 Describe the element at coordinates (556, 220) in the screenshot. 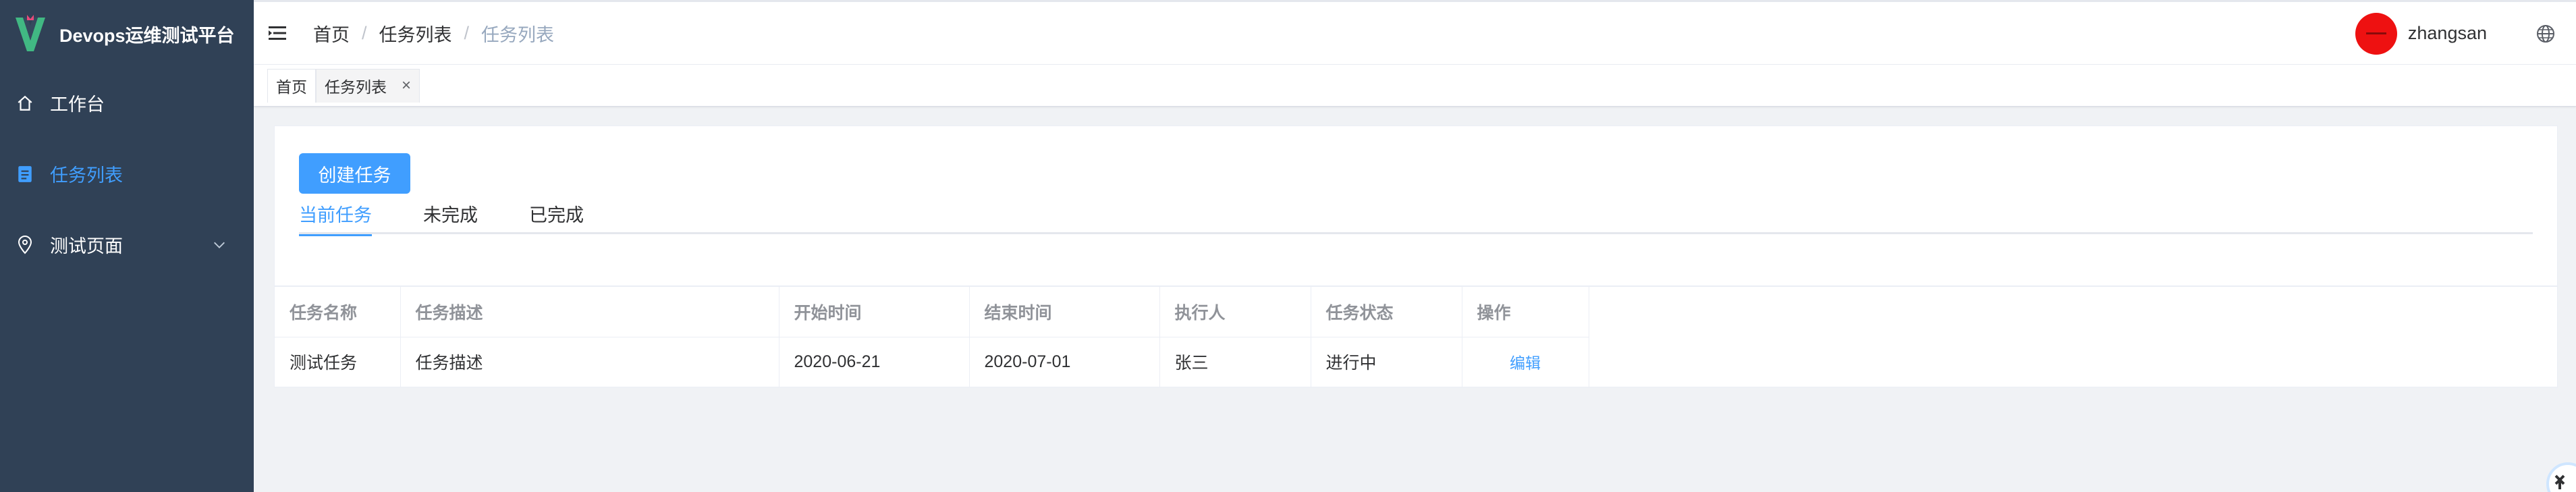

I see `tab-completed: 已完成` at that location.